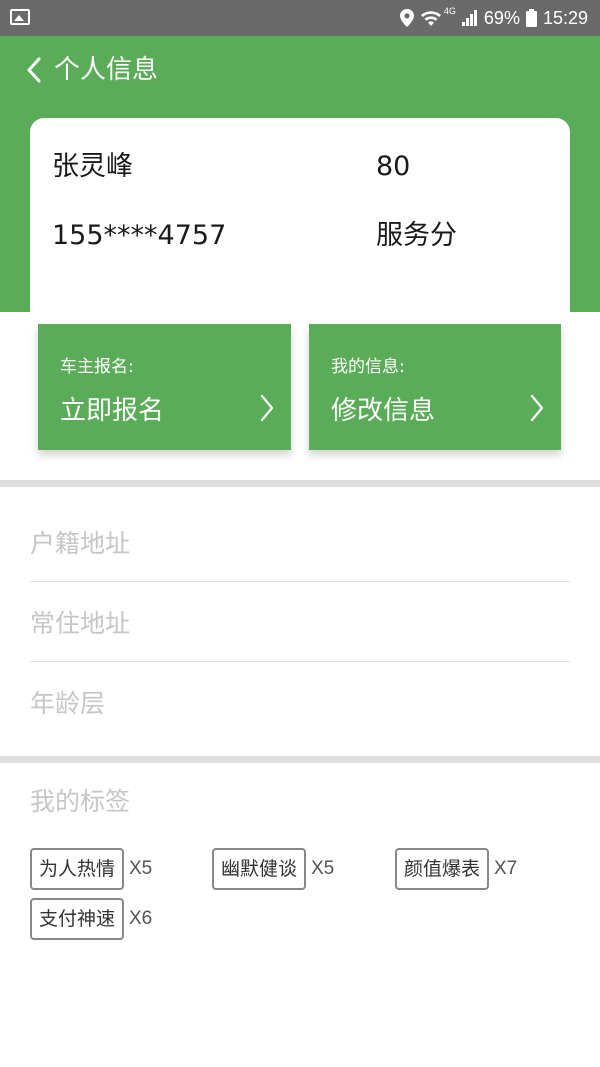  Describe the element at coordinates (106, 70) in the screenshot. I see `page-title: 个人信息` at that location.